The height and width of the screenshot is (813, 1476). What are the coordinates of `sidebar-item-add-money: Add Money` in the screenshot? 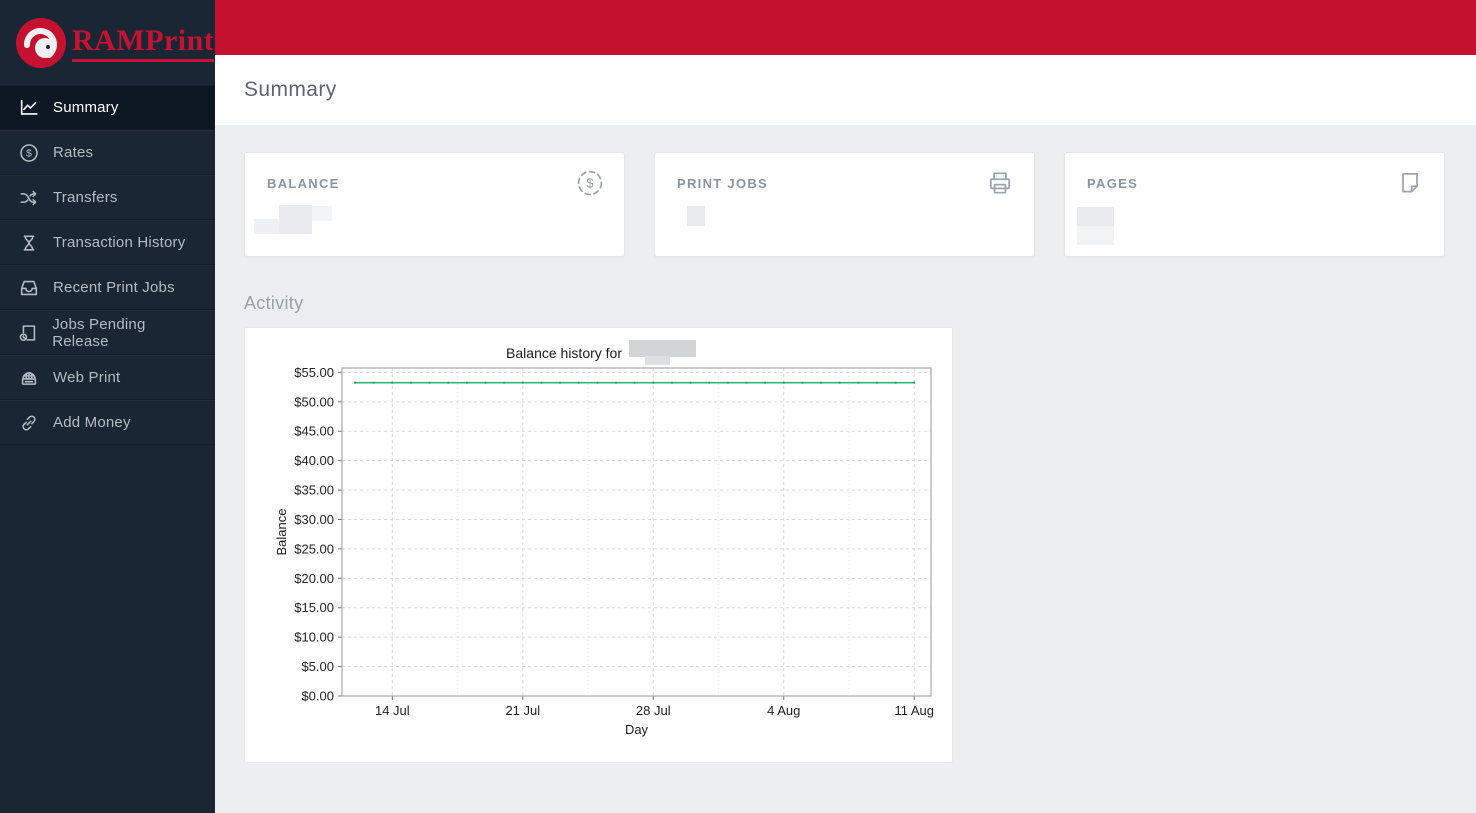 It's located at (107, 422).